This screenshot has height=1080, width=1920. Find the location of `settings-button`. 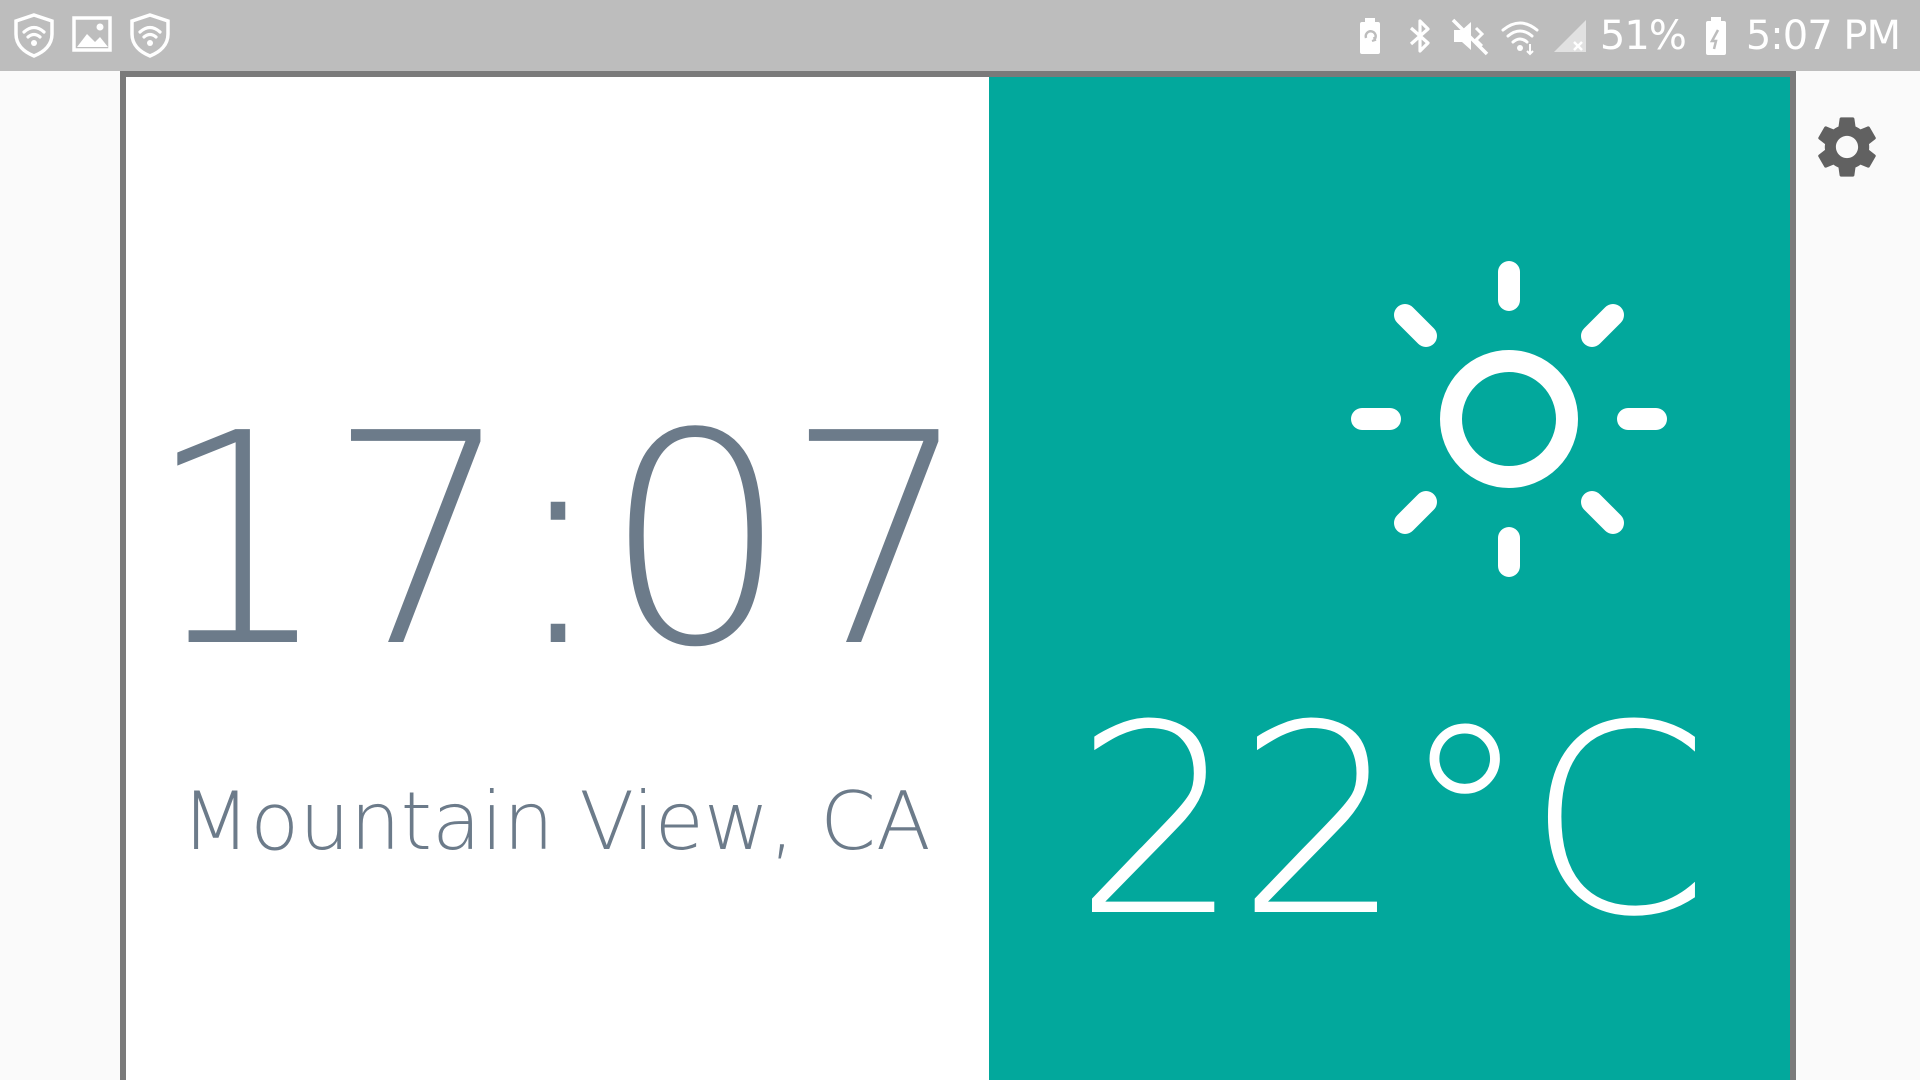

settings-button is located at coordinates (1847, 147).